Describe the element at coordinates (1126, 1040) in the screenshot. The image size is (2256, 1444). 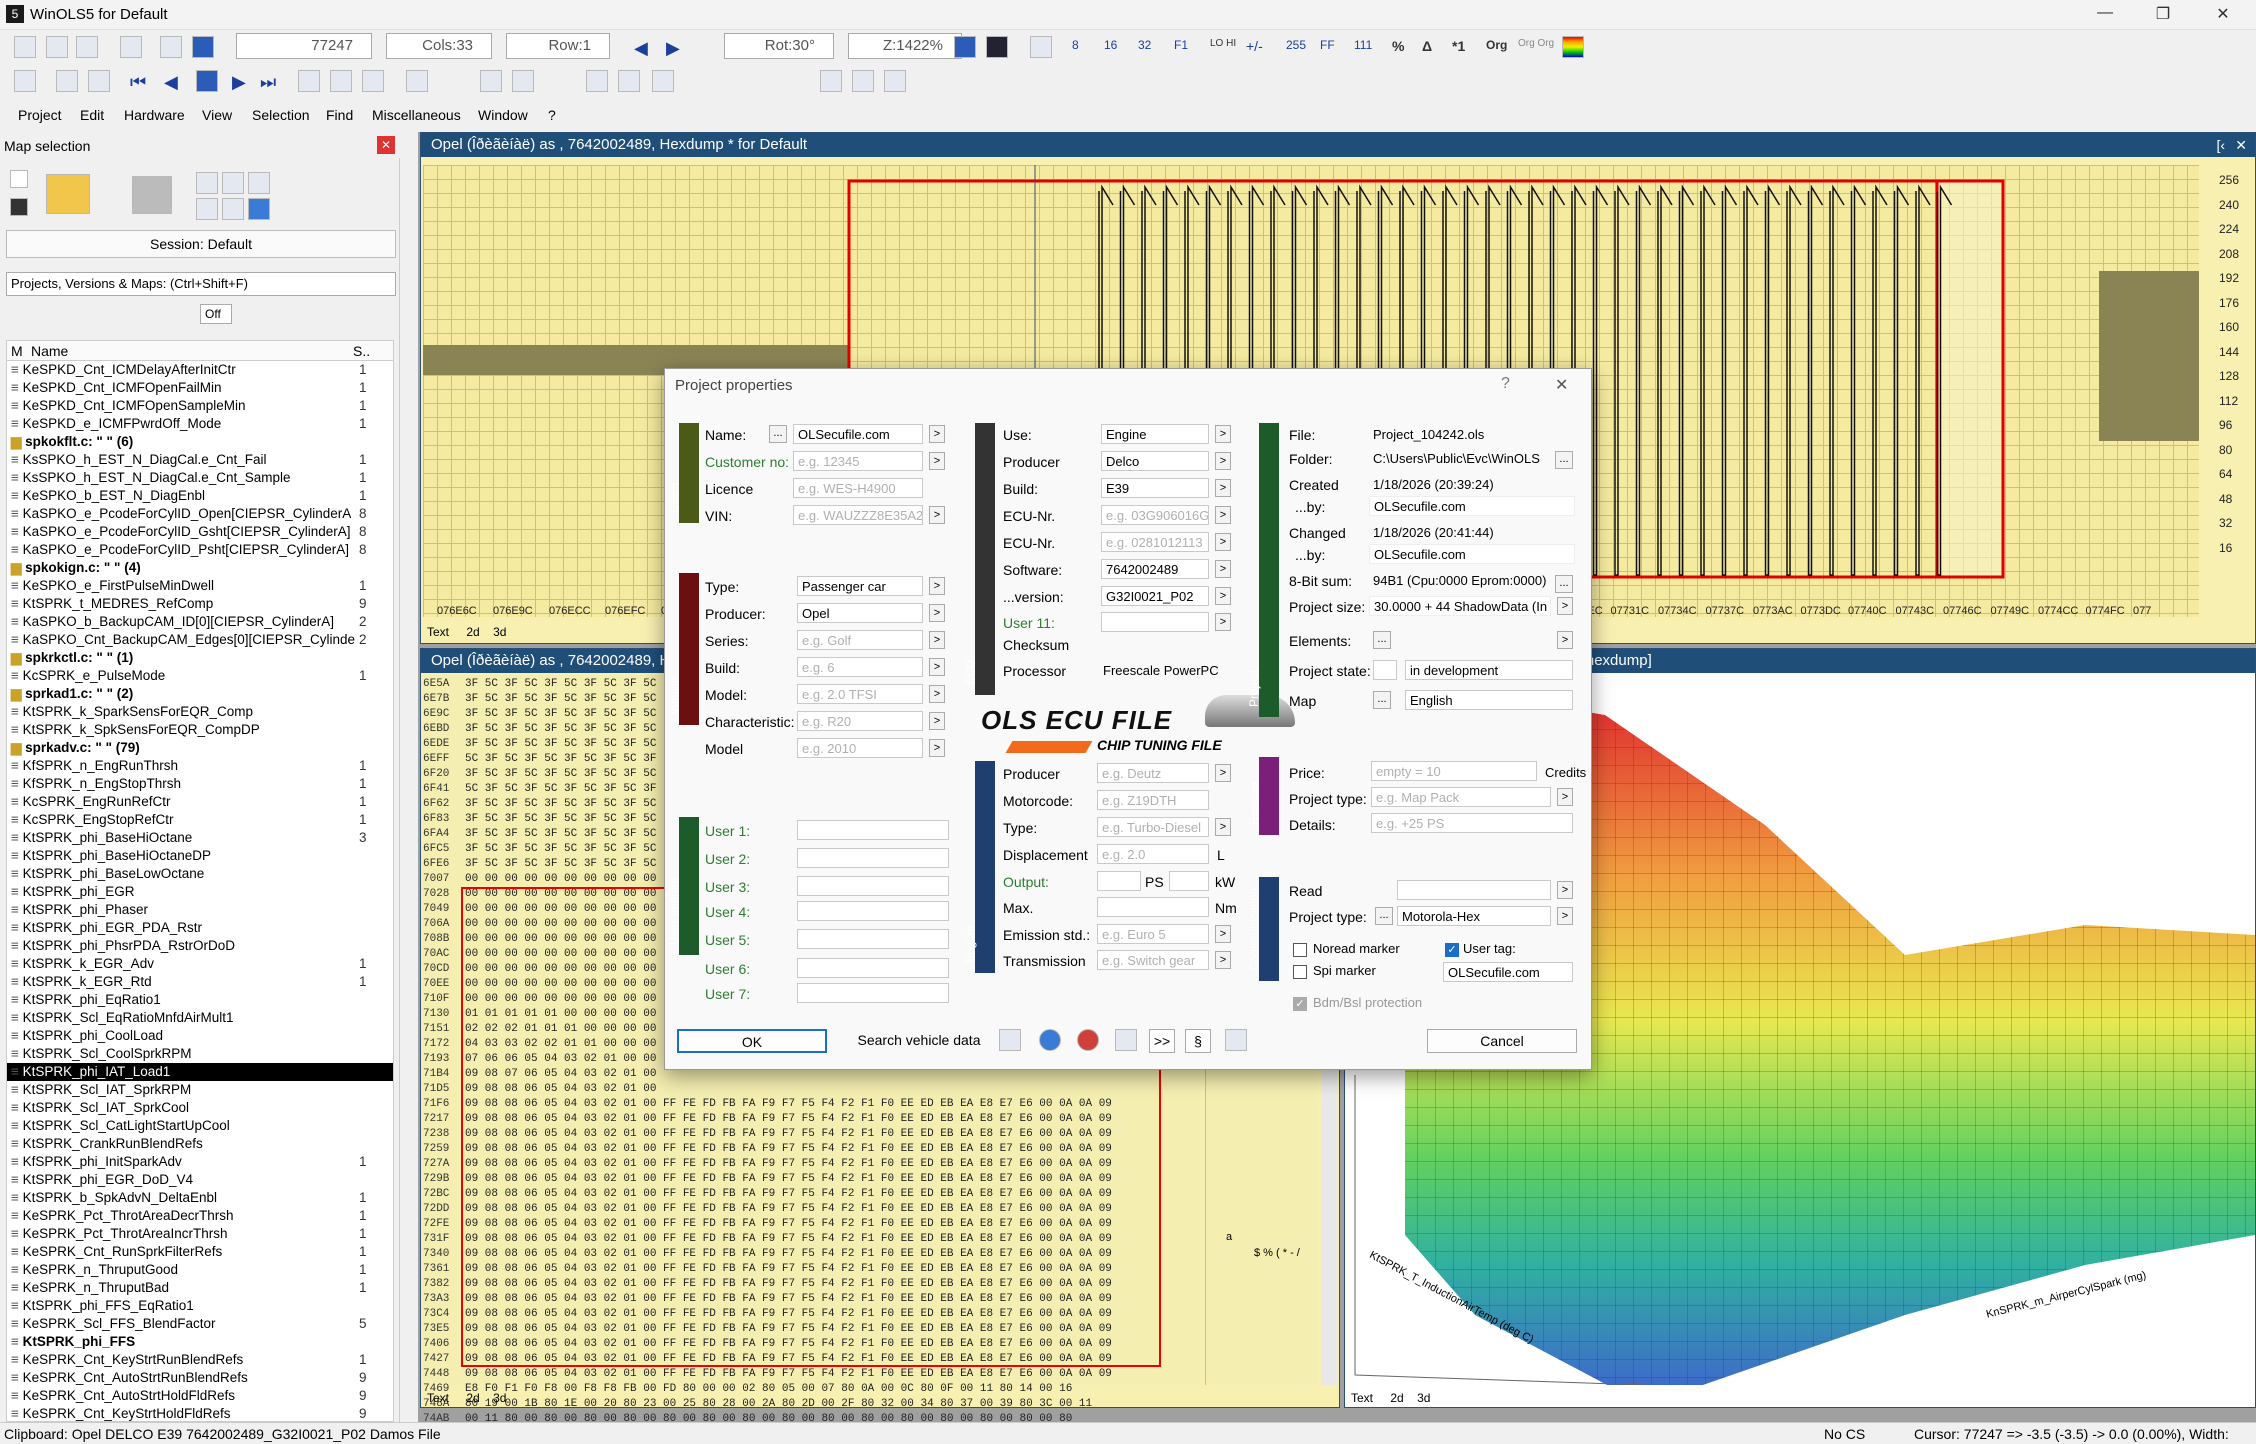
I see `comment-icon` at that location.